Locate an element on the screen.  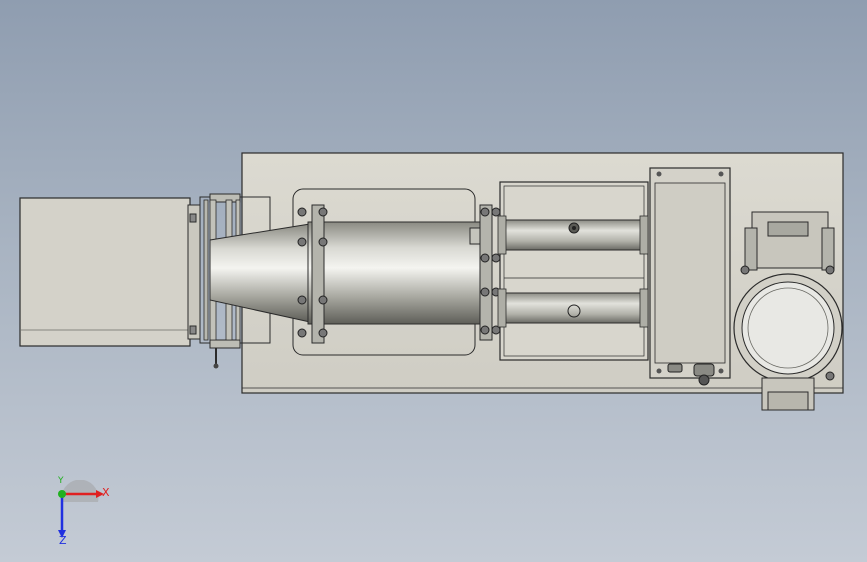
axis-triad: X Y Z is located at coordinates (80, 513).